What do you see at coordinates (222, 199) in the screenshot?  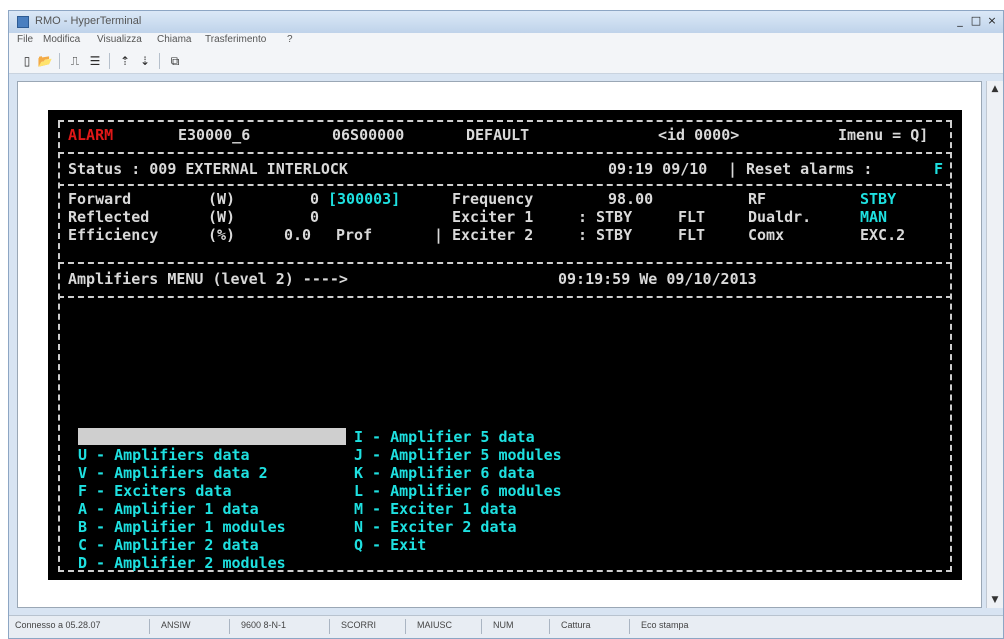 I see `forward-unit: (W)` at bounding box center [222, 199].